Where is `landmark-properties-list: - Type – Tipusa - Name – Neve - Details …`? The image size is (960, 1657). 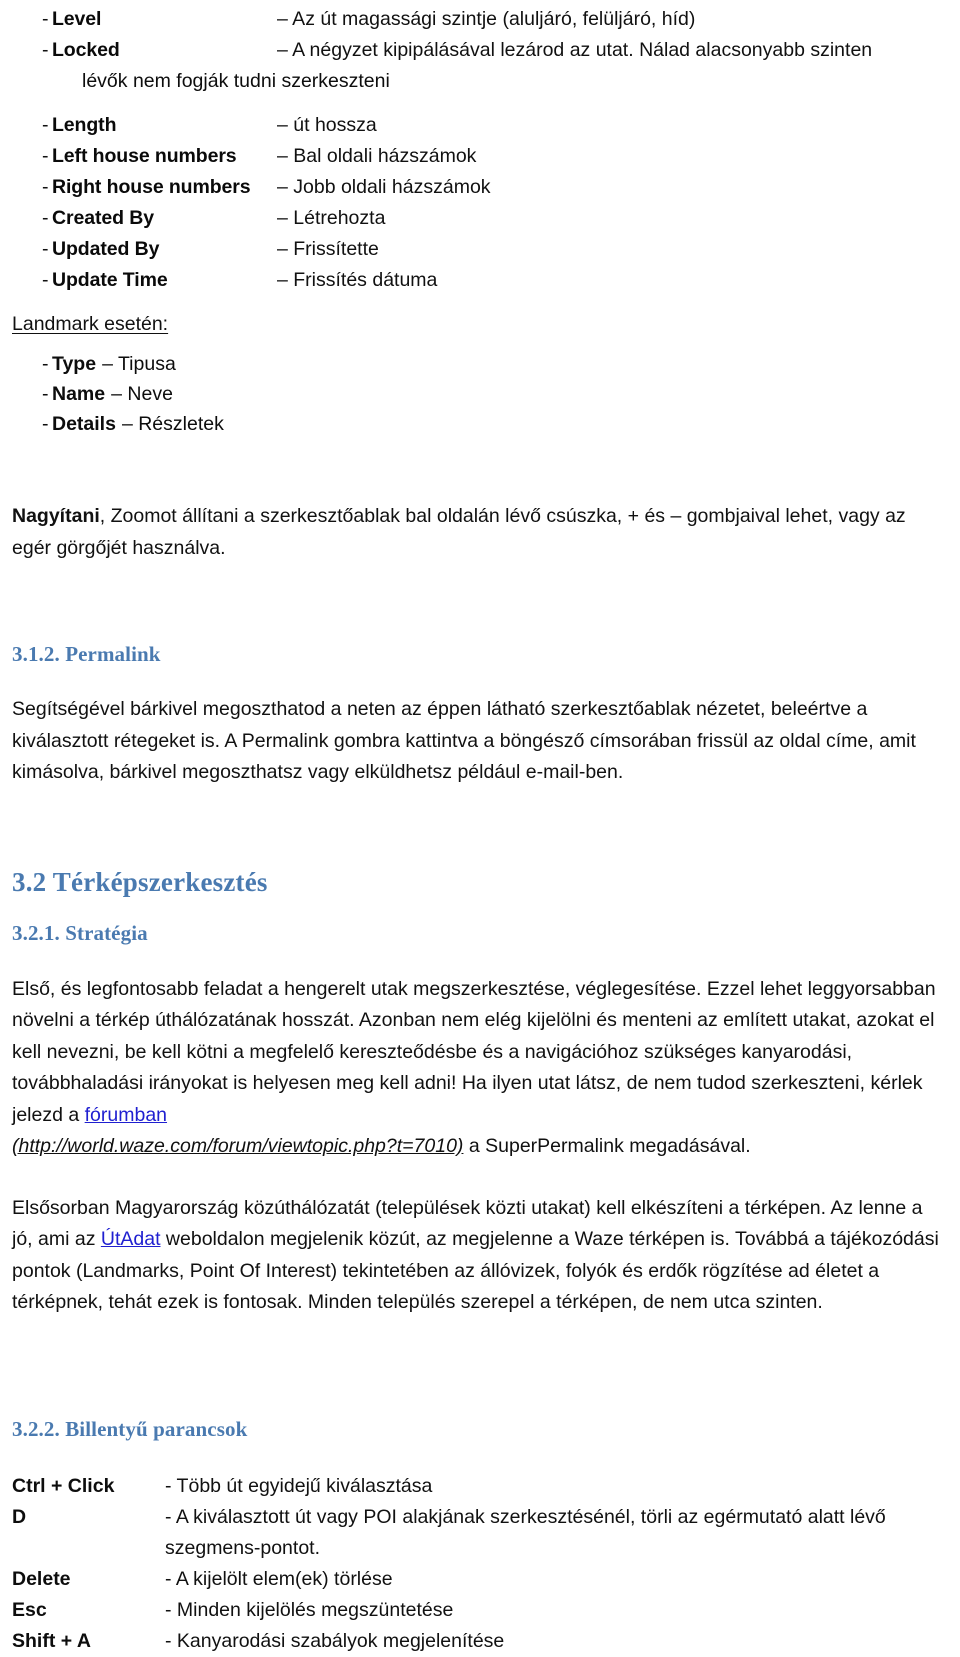 landmark-properties-list: - Type – Tipusa - Name – Neve - Details … is located at coordinates (477, 394).